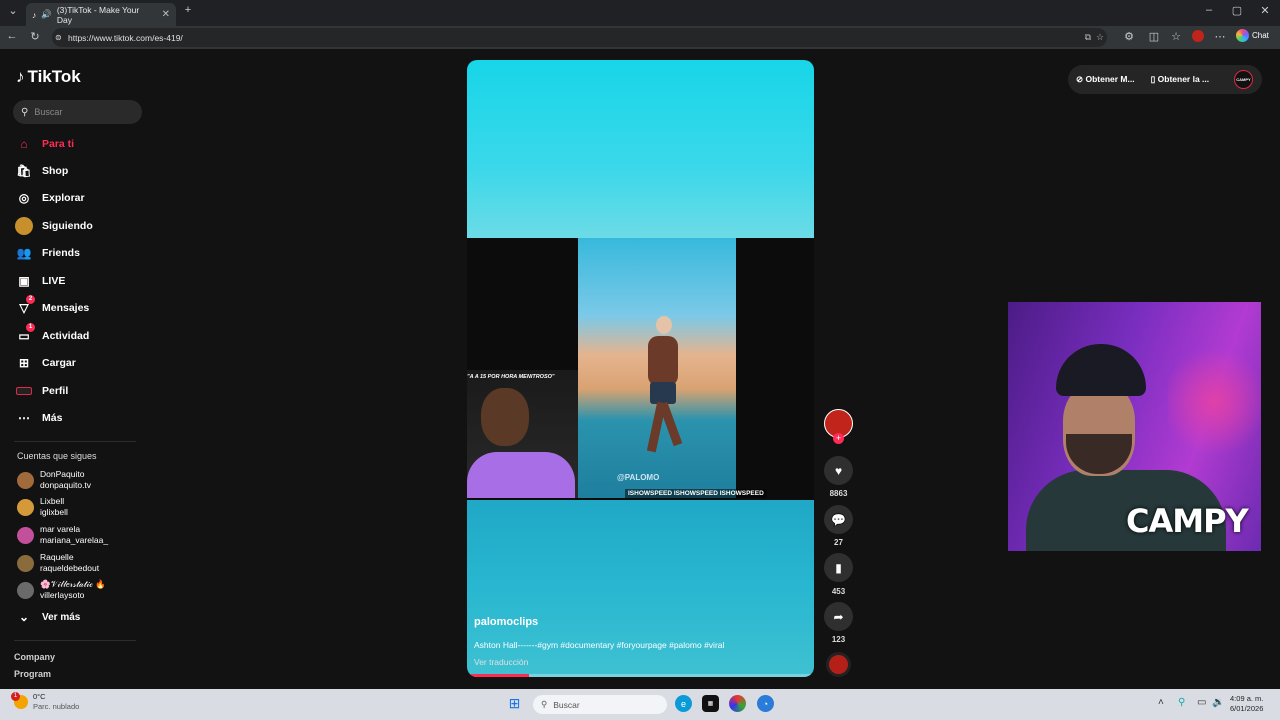 This screenshot has width=1280, height=720. Describe the element at coordinates (12, 36) in the screenshot. I see `back-icon: ←` at that location.